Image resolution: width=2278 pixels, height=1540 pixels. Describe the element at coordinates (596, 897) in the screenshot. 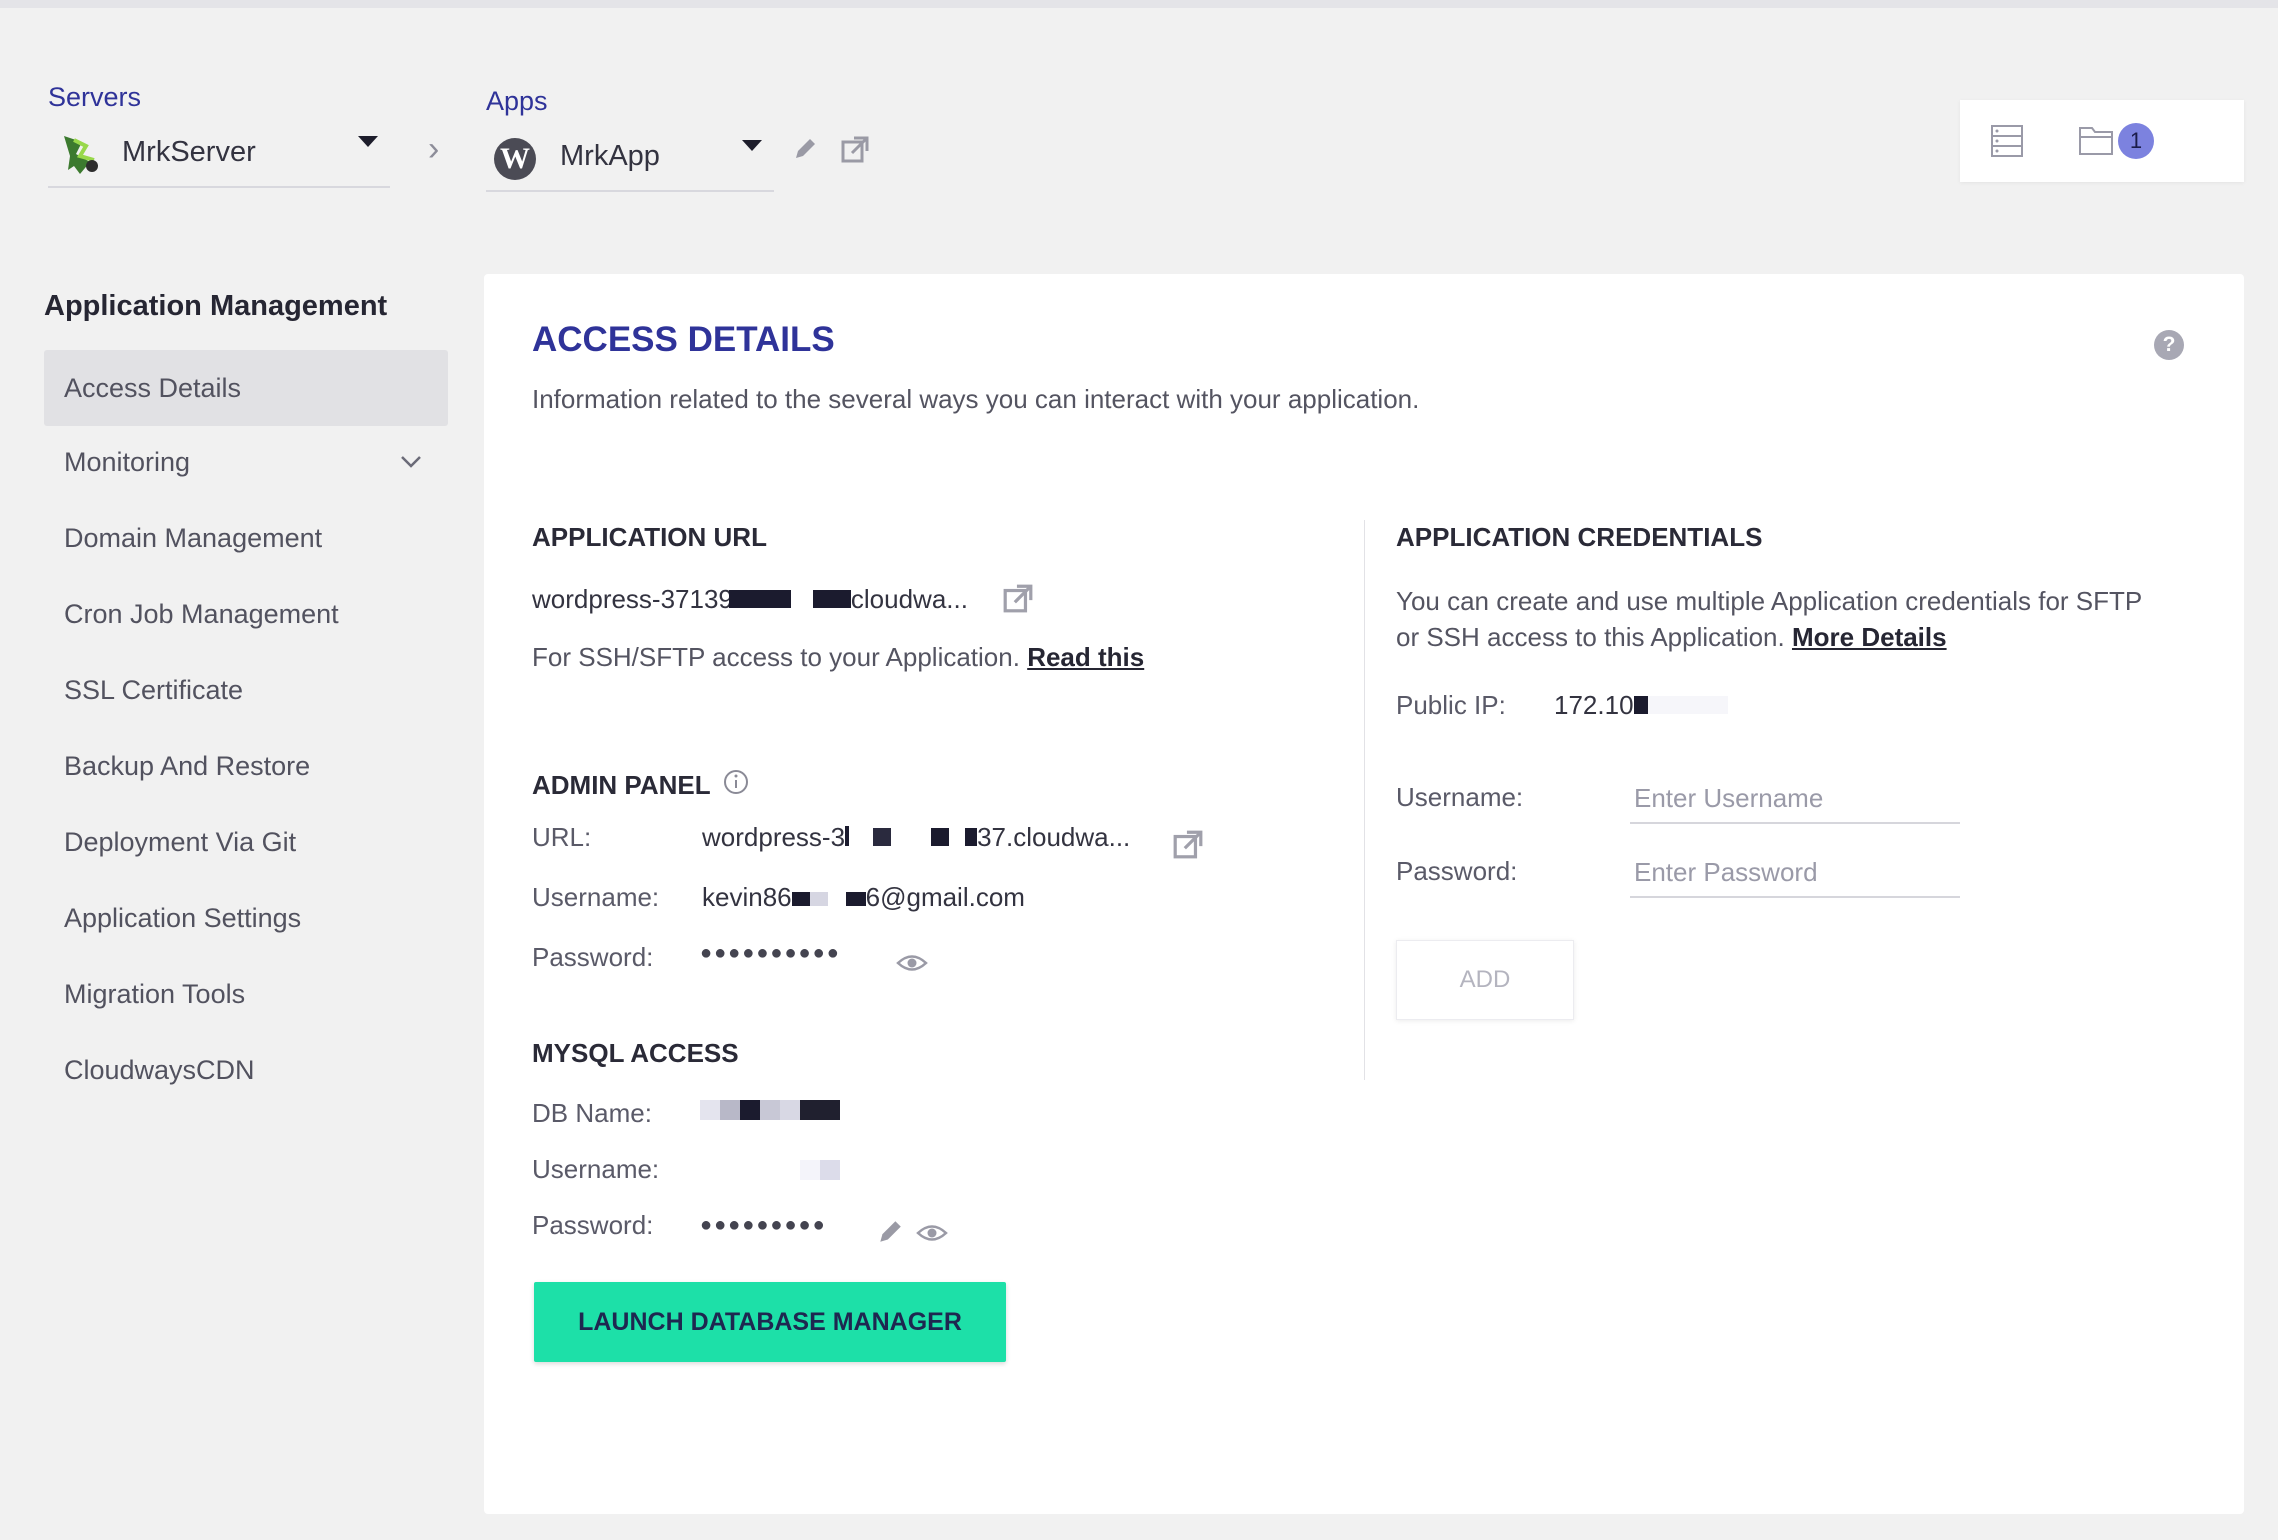

I see `admin-username-label: Username:` at that location.